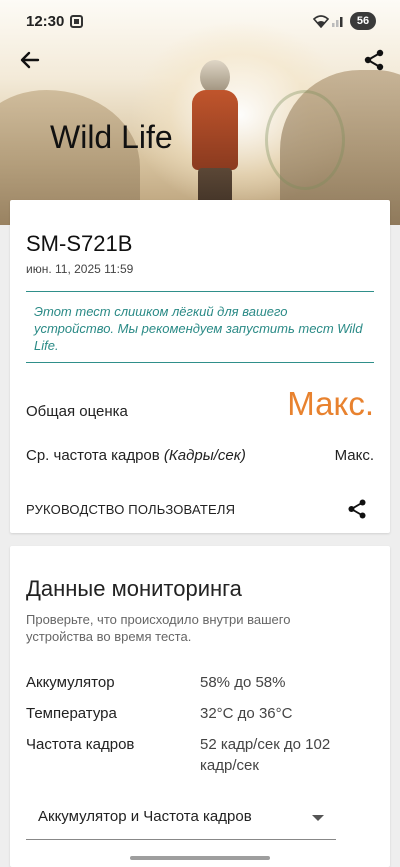 The height and width of the screenshot is (867, 400). What do you see at coordinates (200, 22) in the screenshot?
I see `status-bar: 12:30 56` at bounding box center [200, 22].